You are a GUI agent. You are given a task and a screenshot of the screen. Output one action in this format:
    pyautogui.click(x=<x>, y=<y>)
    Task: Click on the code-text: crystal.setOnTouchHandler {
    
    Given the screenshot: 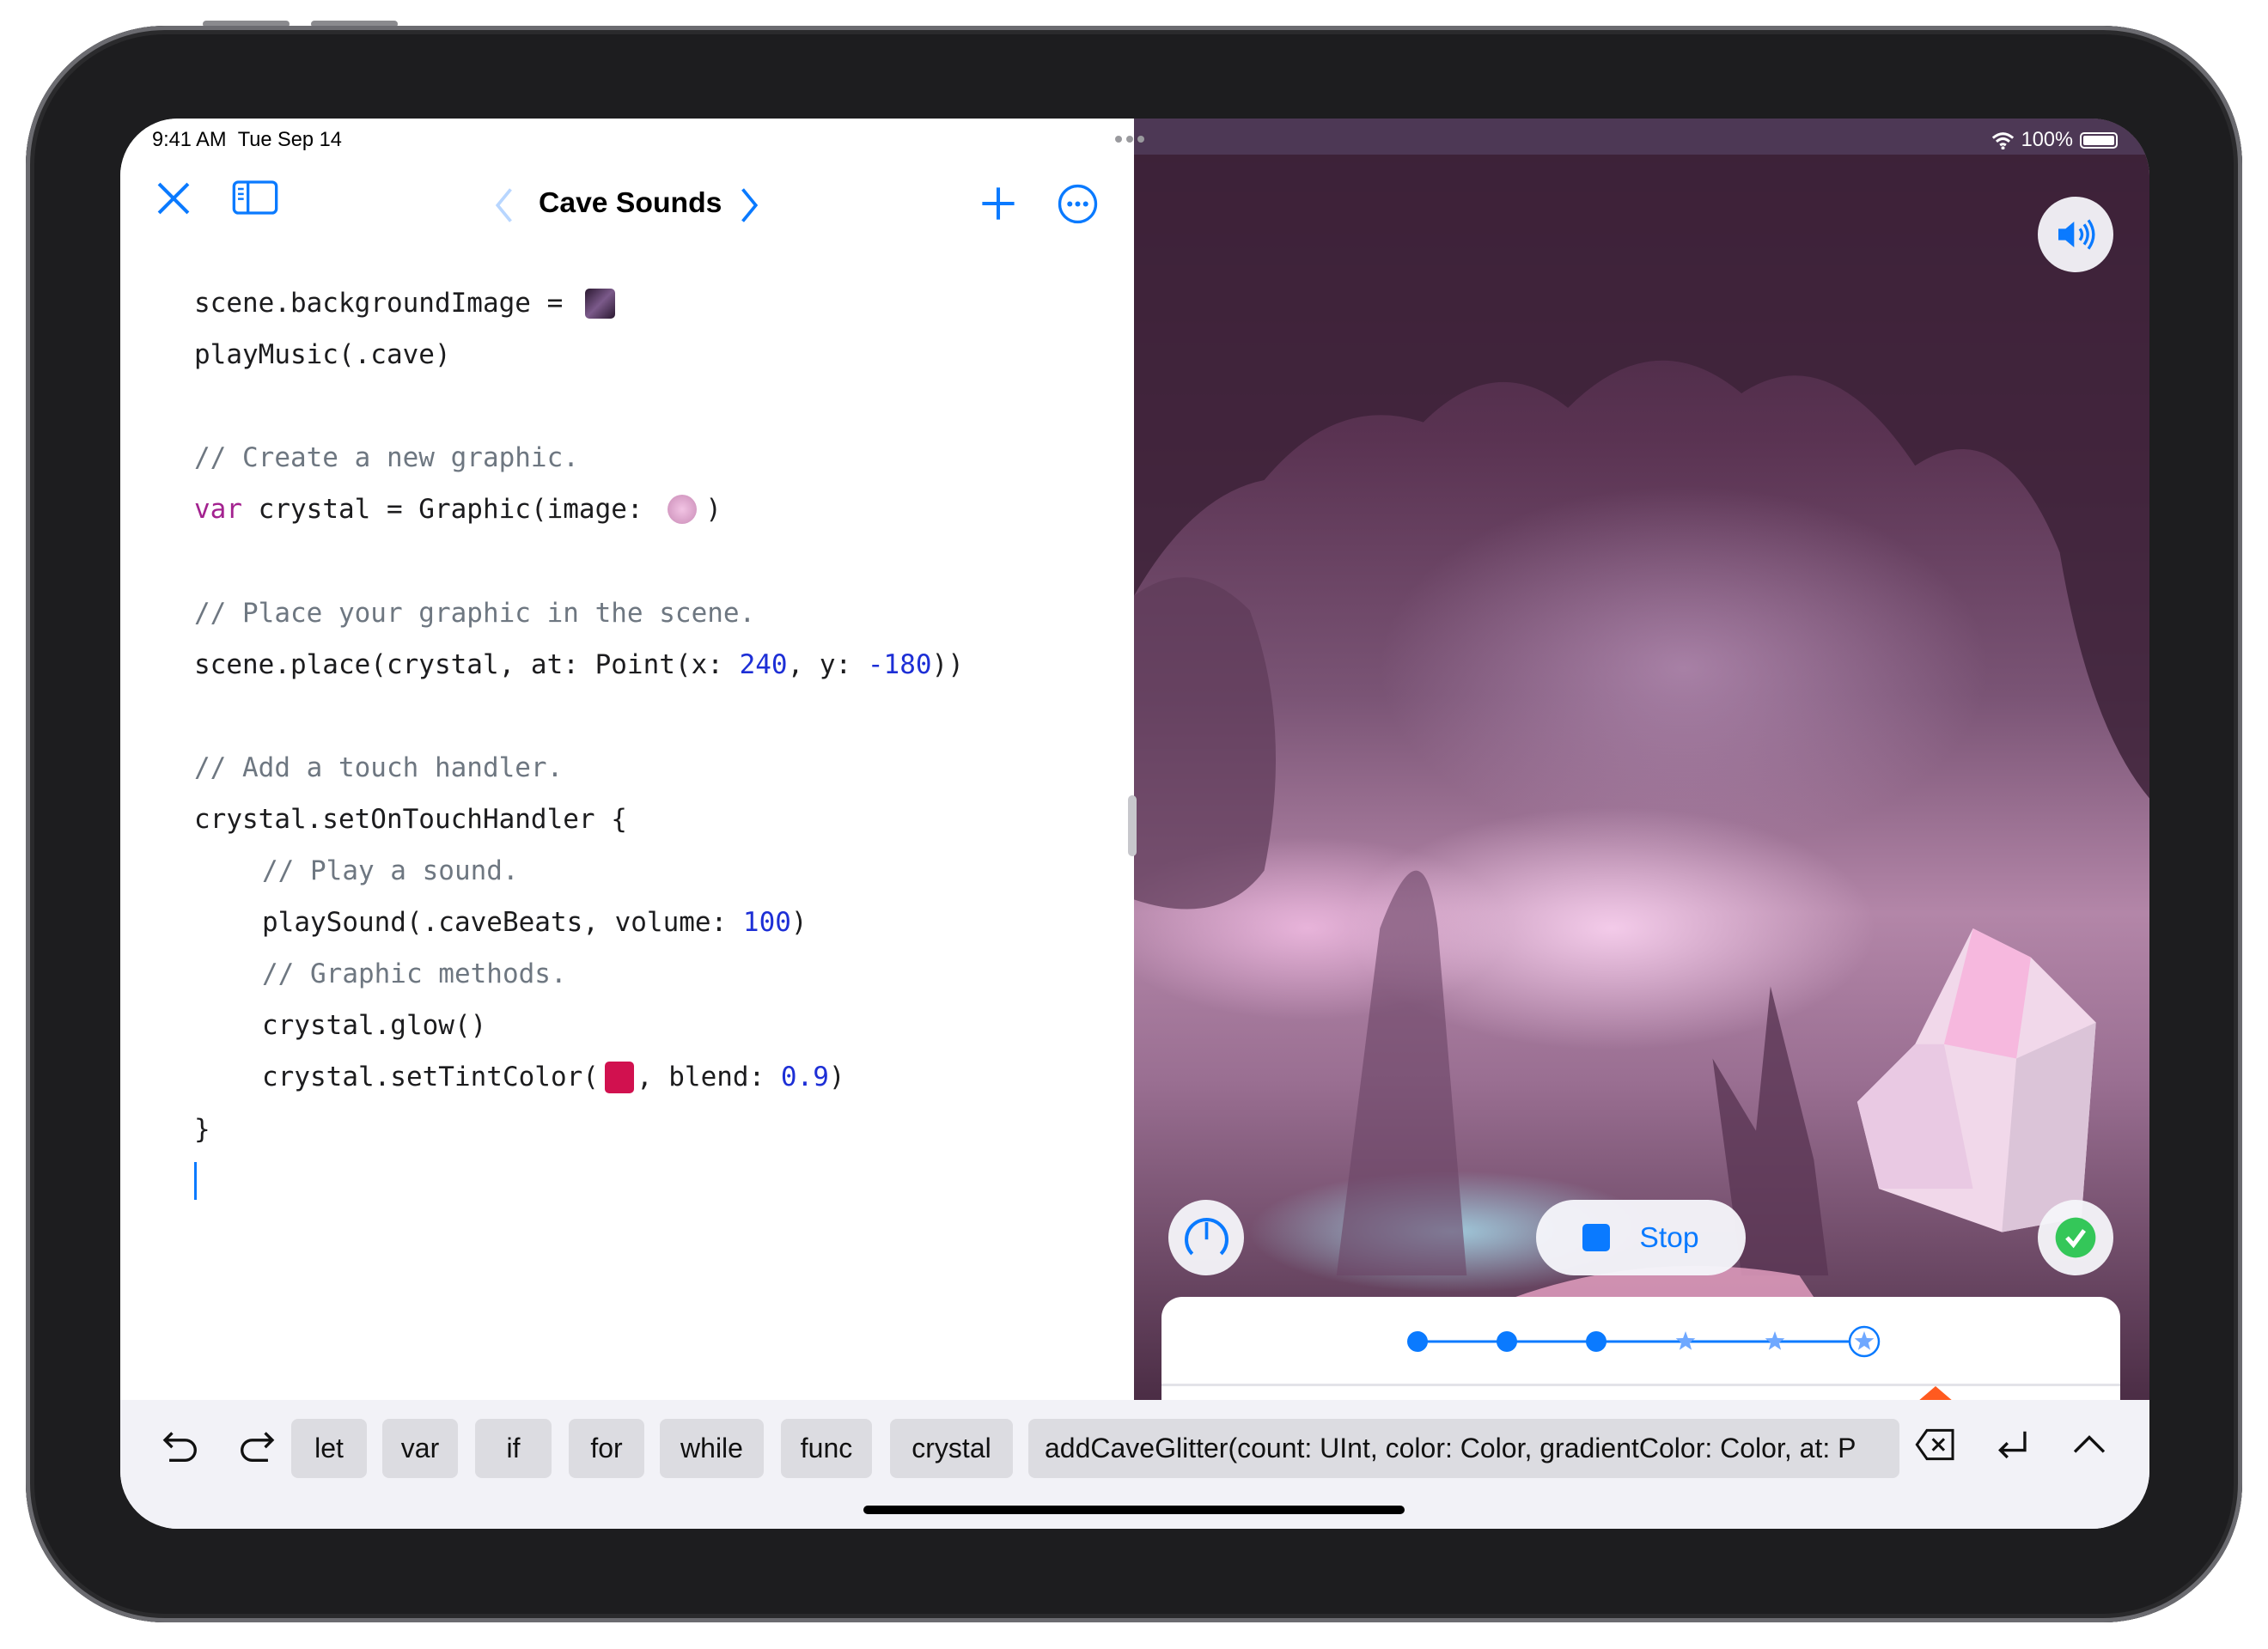 What is the action you would take?
    pyautogui.click(x=410, y=819)
    